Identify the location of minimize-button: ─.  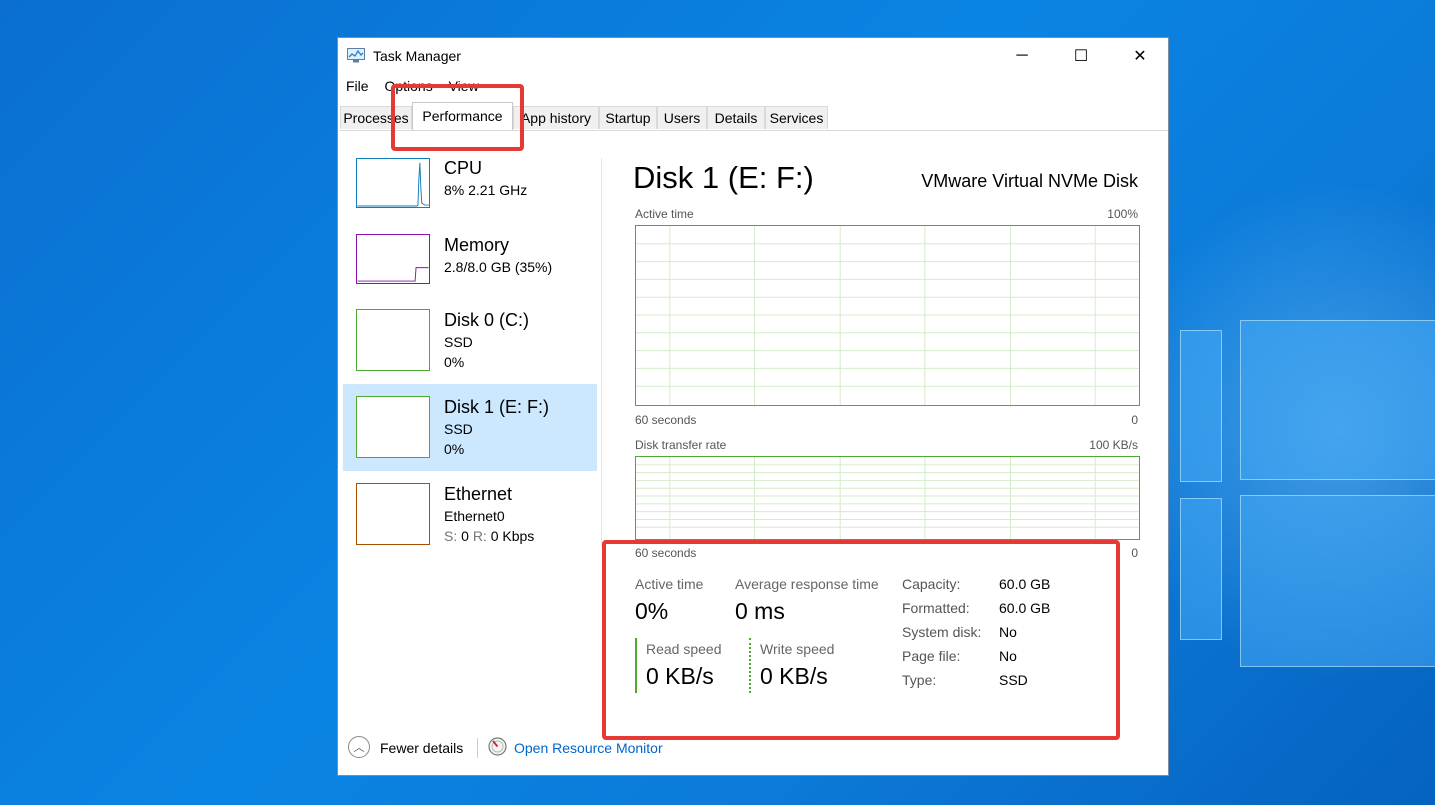
(1022, 56).